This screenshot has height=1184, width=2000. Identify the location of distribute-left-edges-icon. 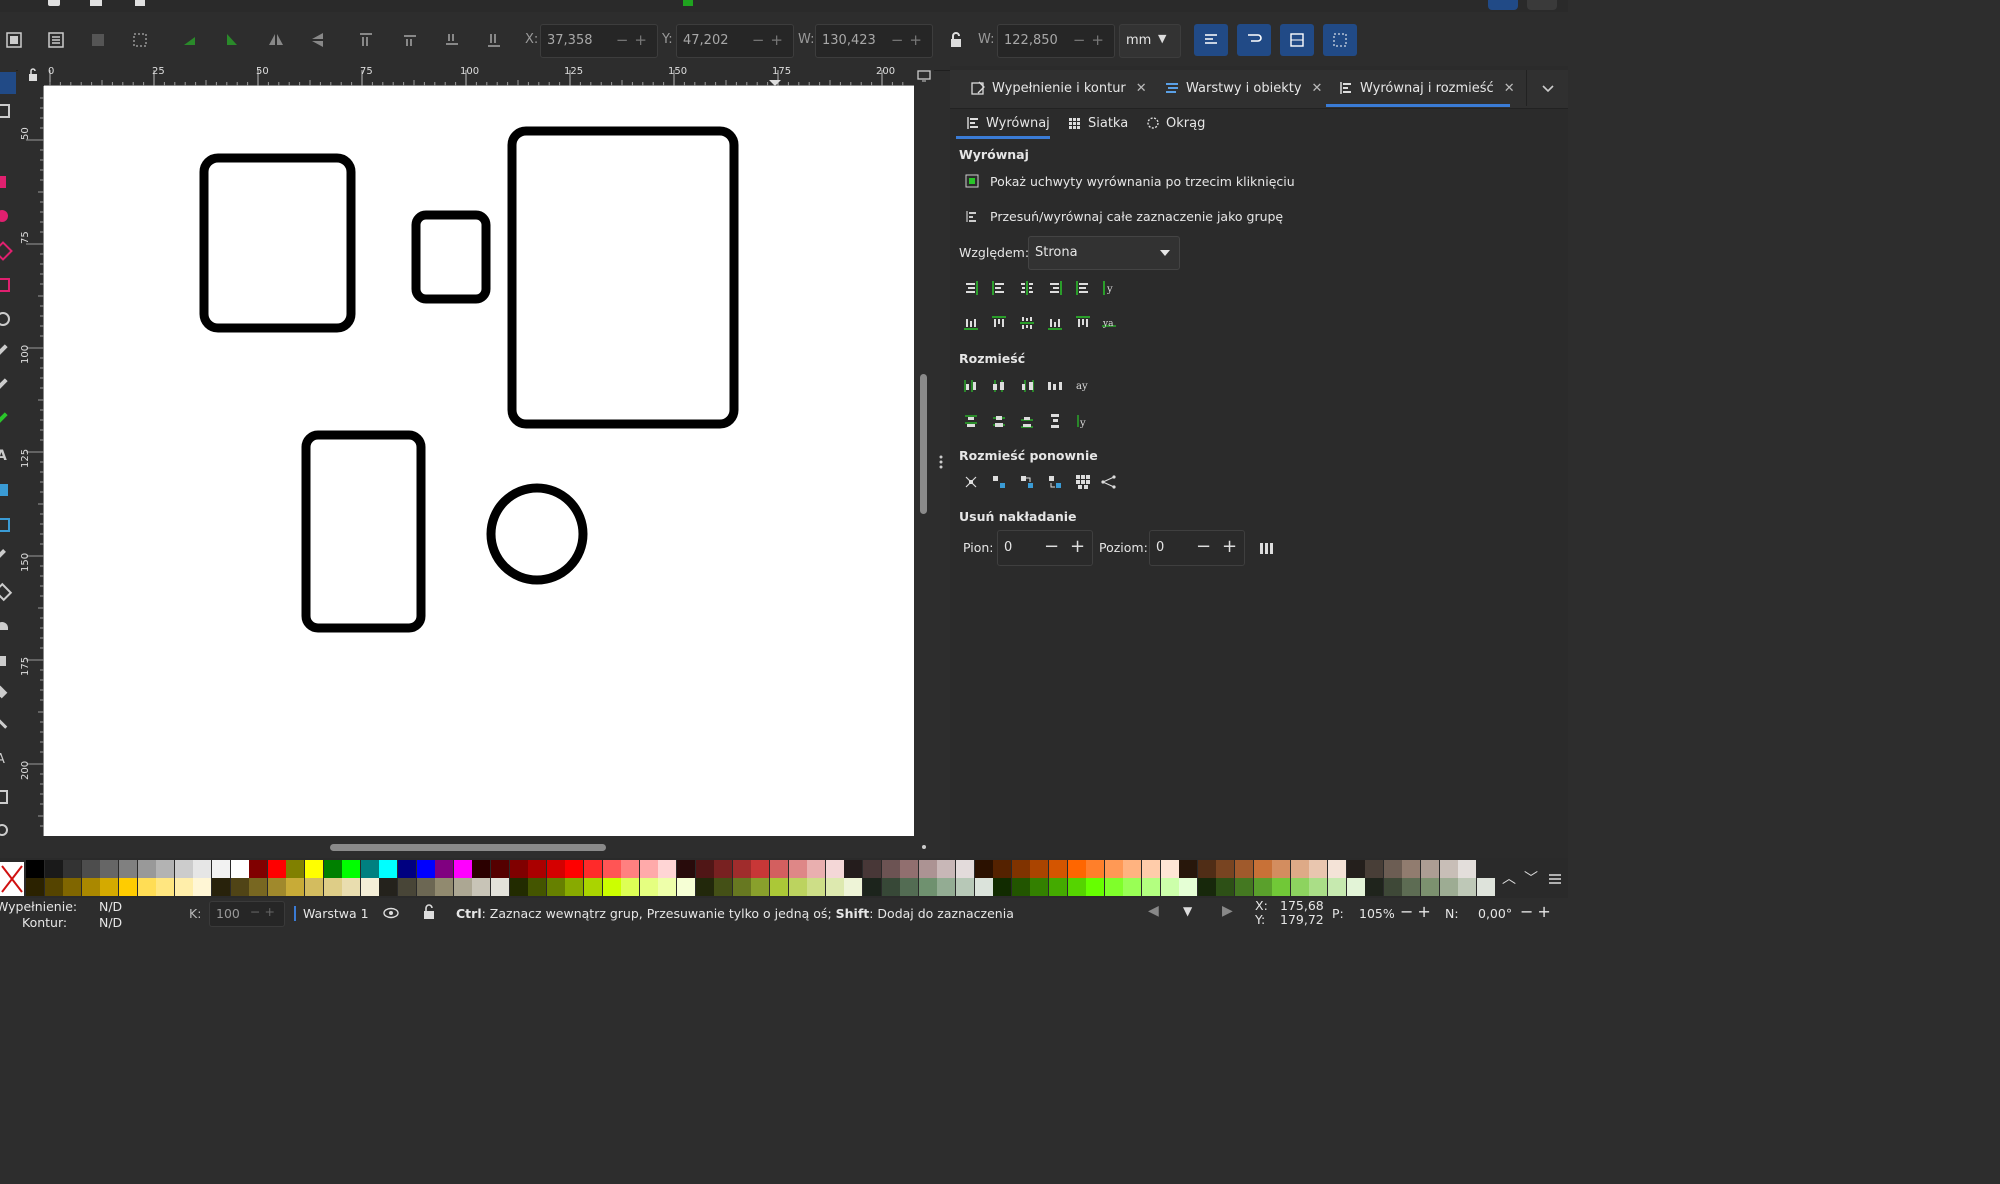
(971, 386).